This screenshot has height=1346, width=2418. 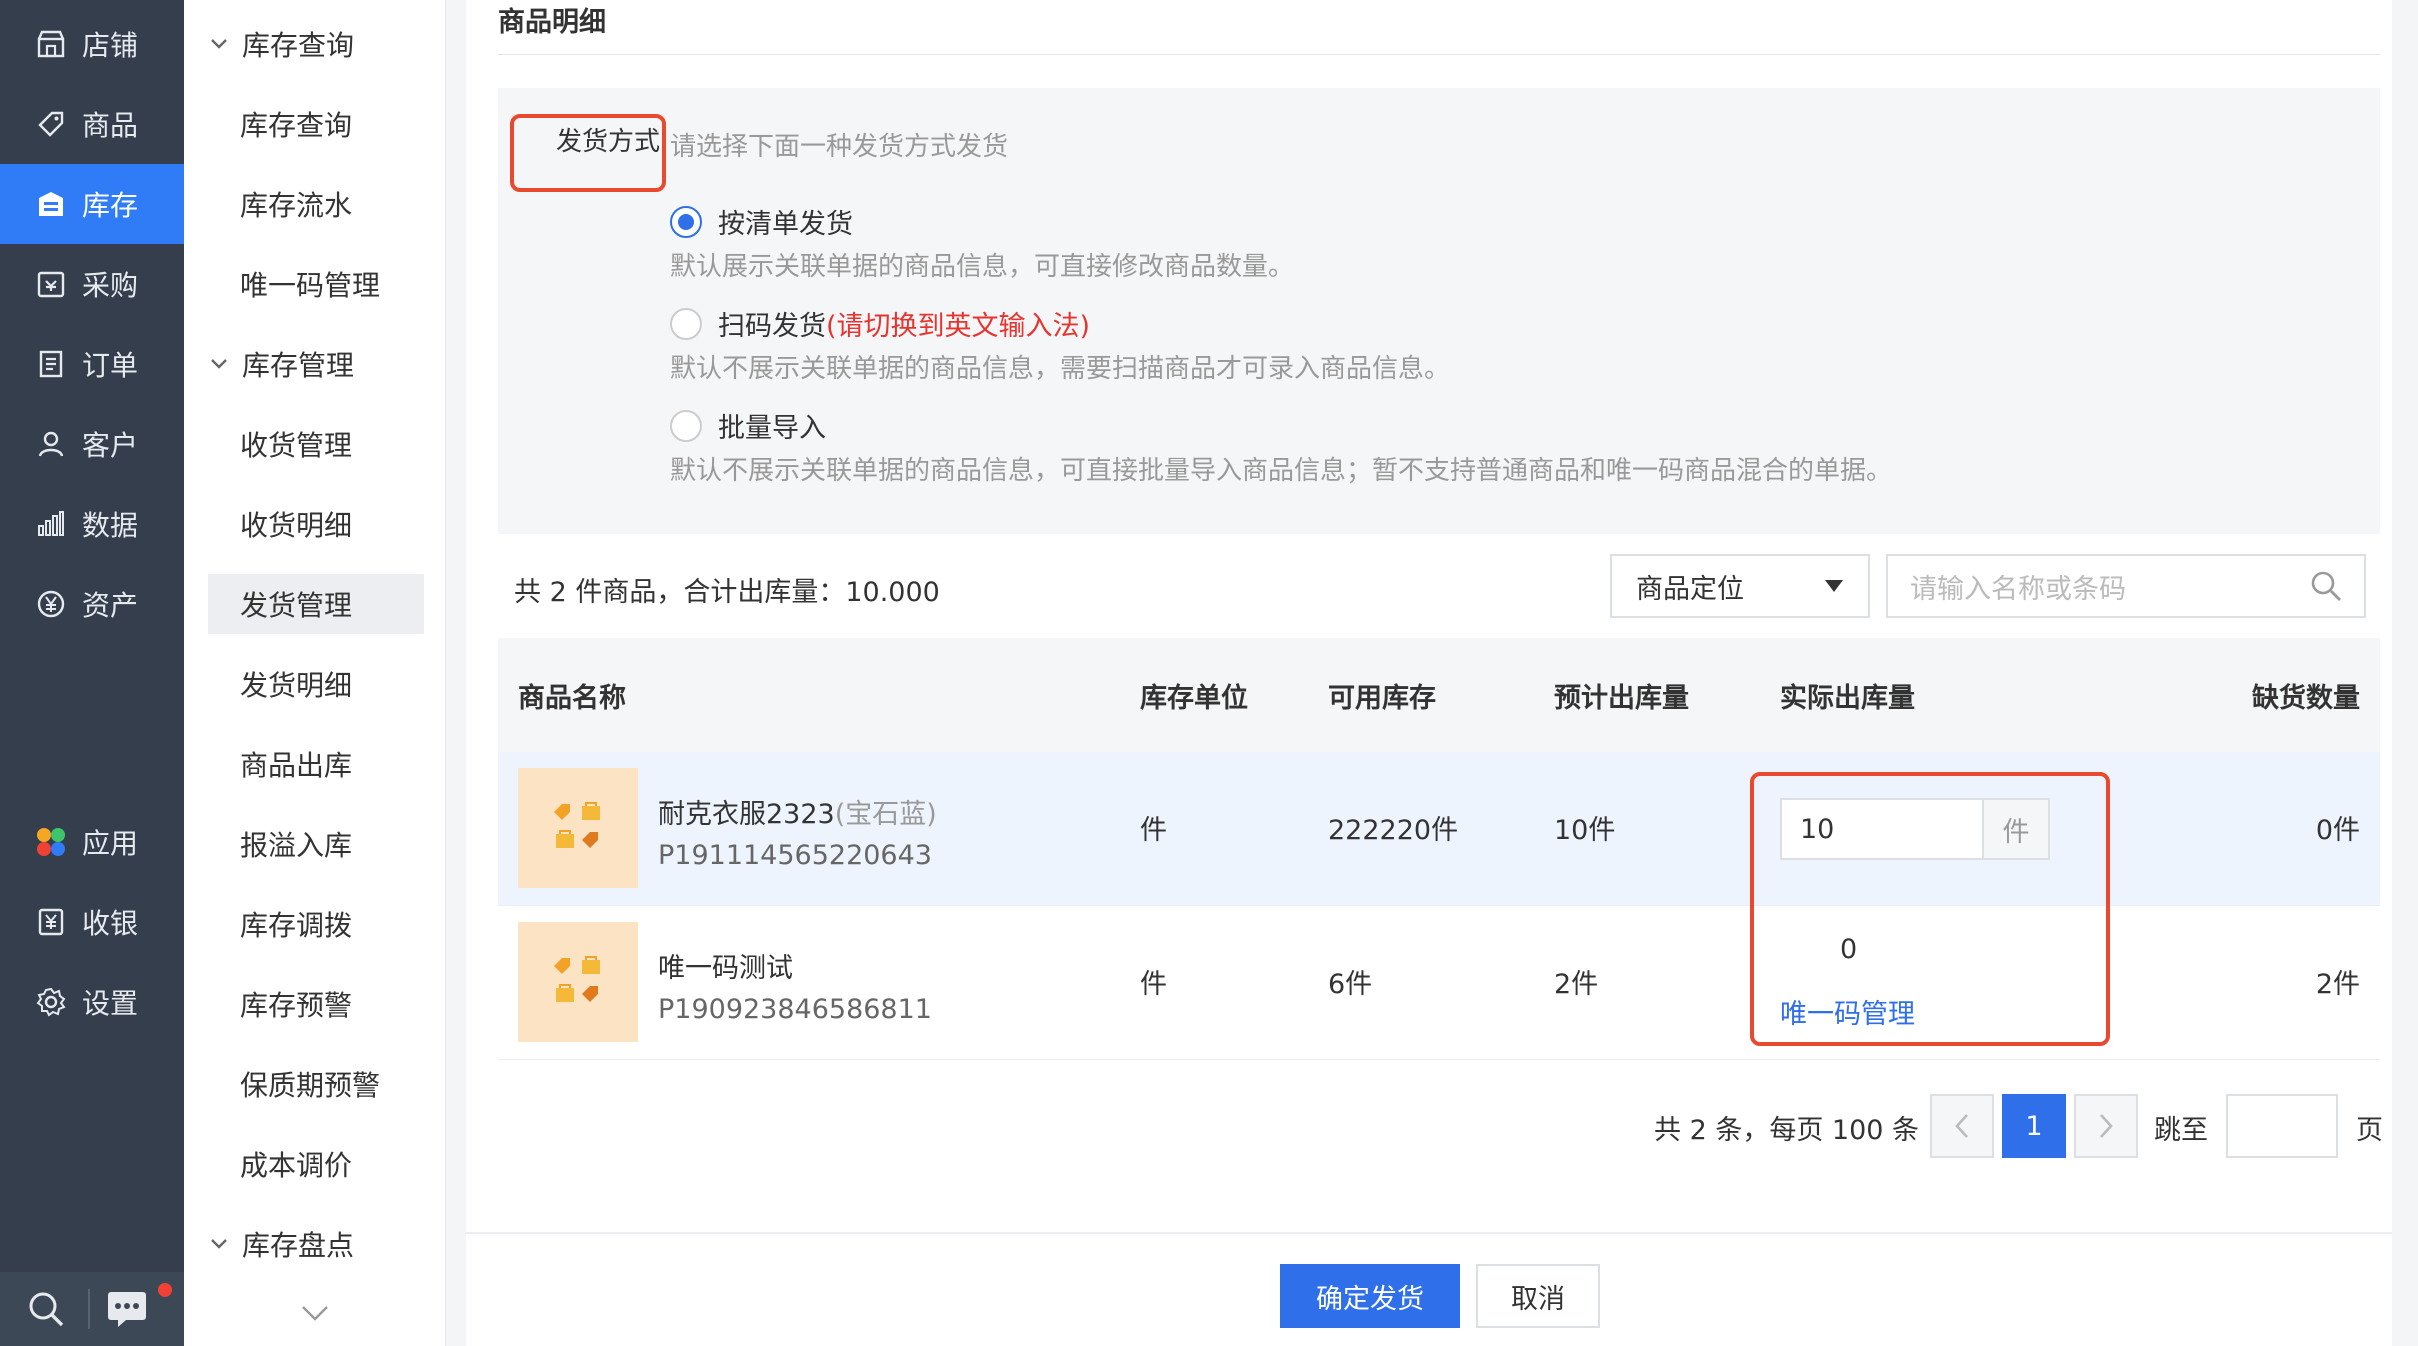 What do you see at coordinates (92, 284) in the screenshot?
I see `nav-item-purchase: 采购` at bounding box center [92, 284].